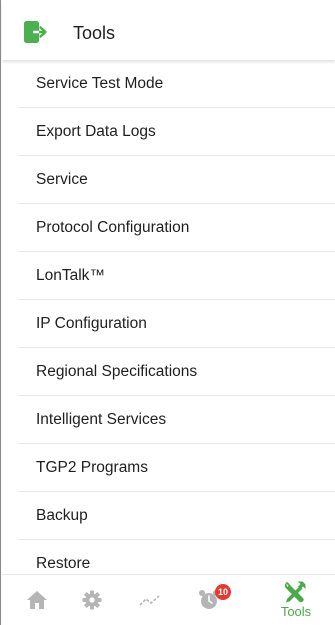  What do you see at coordinates (177, 468) in the screenshot?
I see `menu-item-tgp2-programs: TGP2 Programs` at bounding box center [177, 468].